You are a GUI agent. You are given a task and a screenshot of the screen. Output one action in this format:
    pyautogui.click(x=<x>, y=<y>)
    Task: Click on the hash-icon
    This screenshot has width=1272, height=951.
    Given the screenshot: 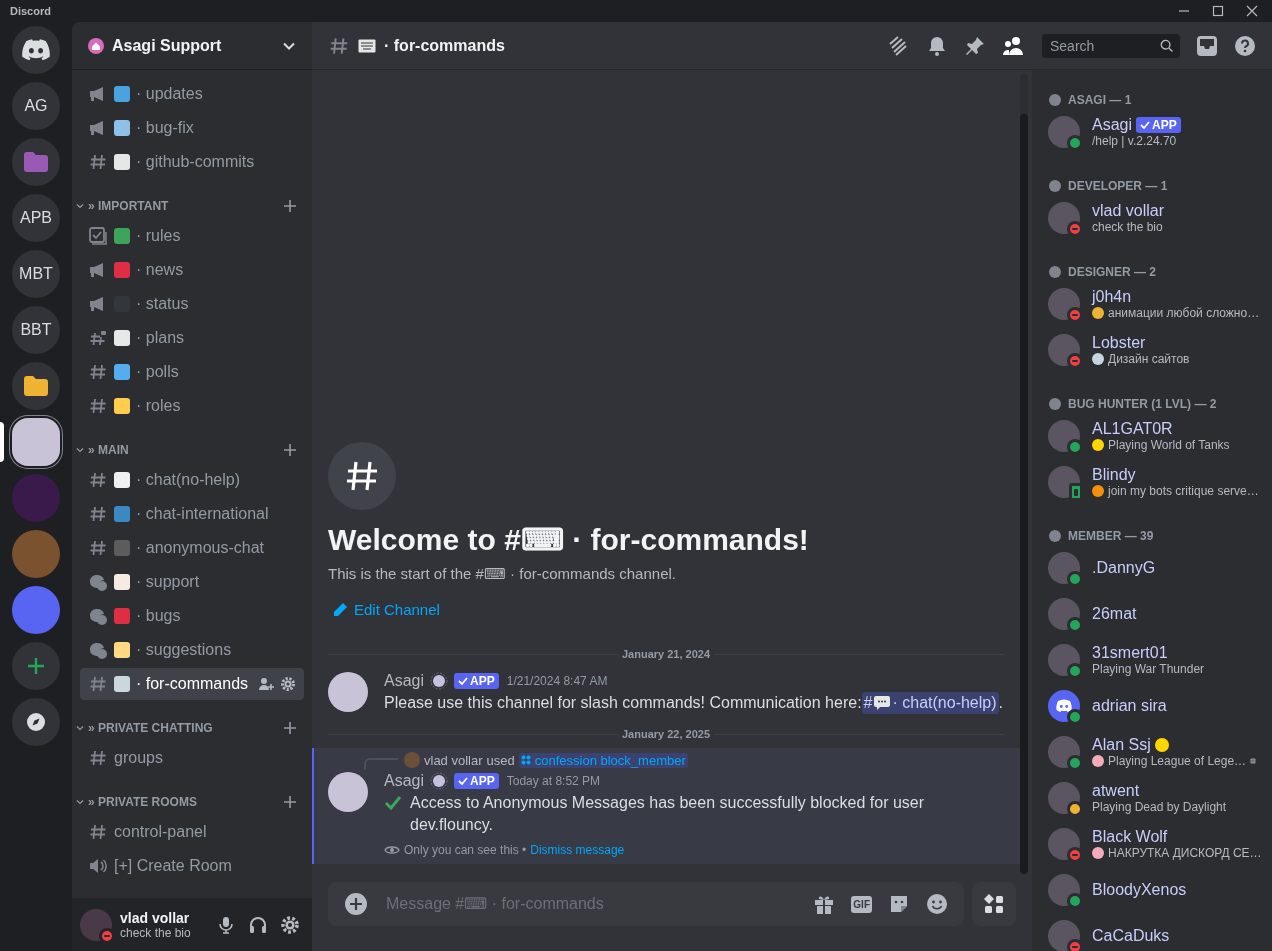 What is the action you would take?
    pyautogui.click(x=98, y=372)
    